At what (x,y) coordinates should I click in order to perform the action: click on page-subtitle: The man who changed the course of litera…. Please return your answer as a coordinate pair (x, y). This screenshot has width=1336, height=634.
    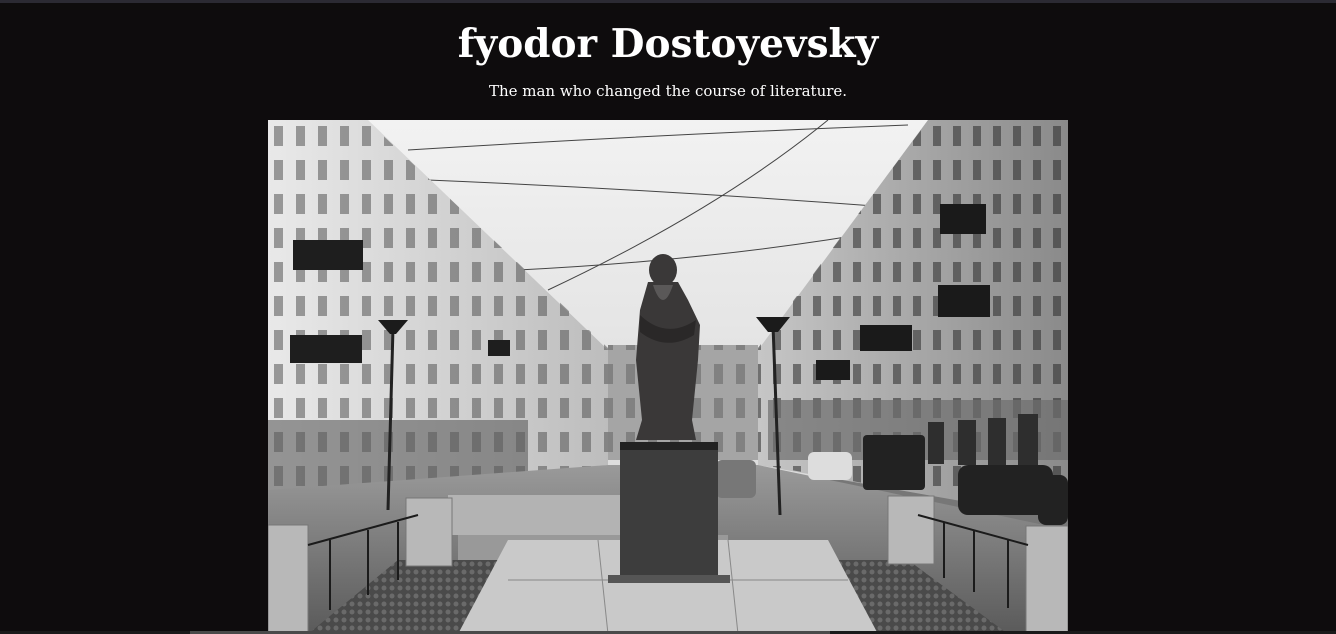
    Looking at the image, I should click on (668, 91).